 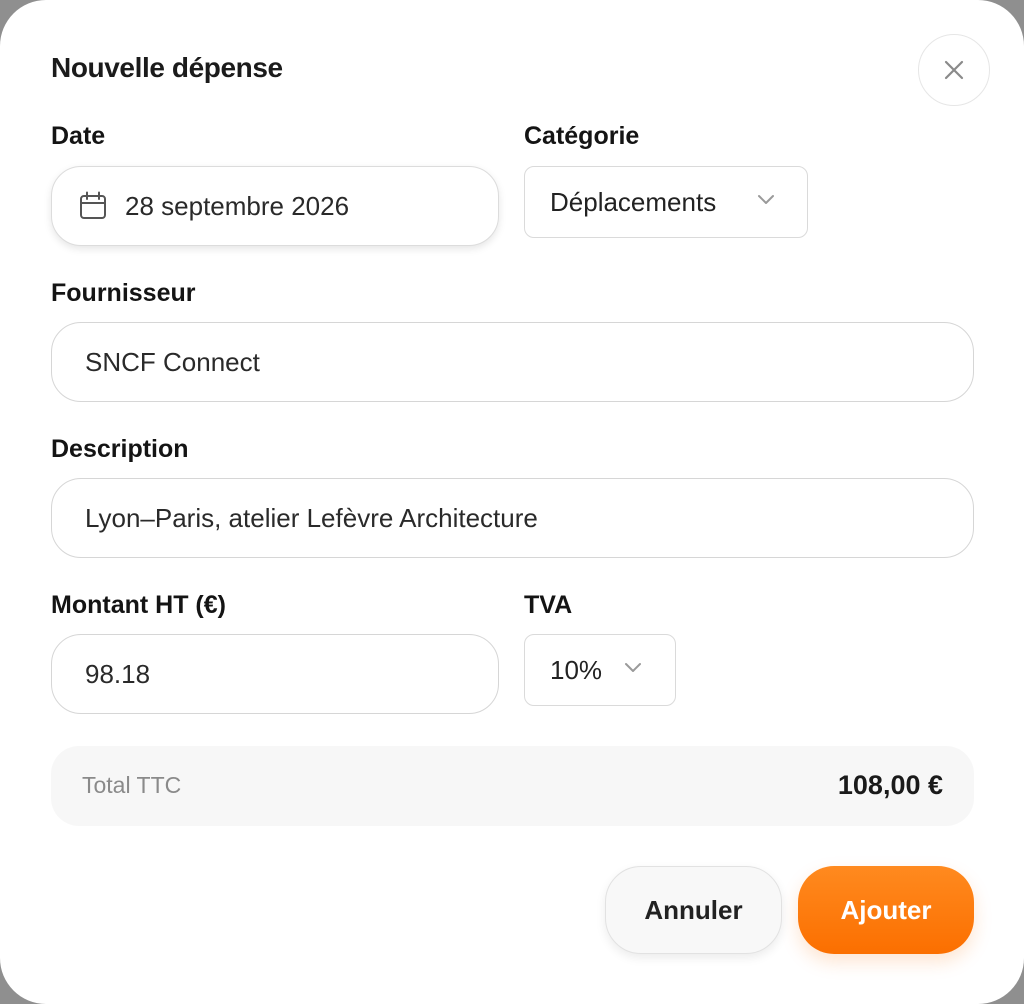 I want to click on category-select: Déplacements, so click(x=666, y=202).